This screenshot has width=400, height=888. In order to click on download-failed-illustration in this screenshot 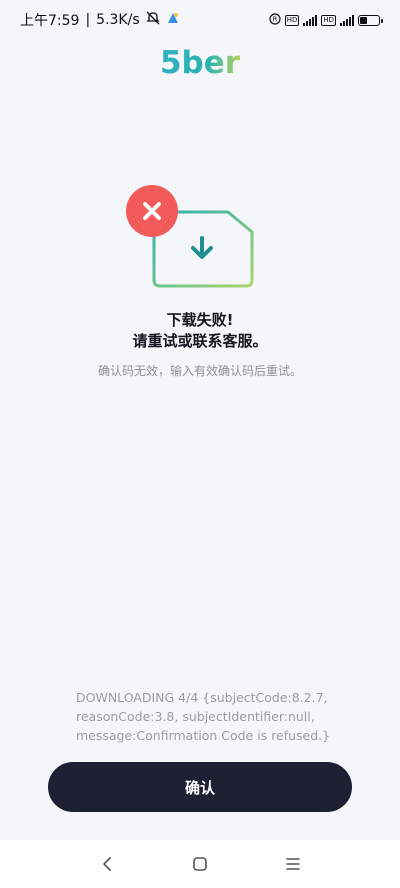, I will do `click(191, 238)`.